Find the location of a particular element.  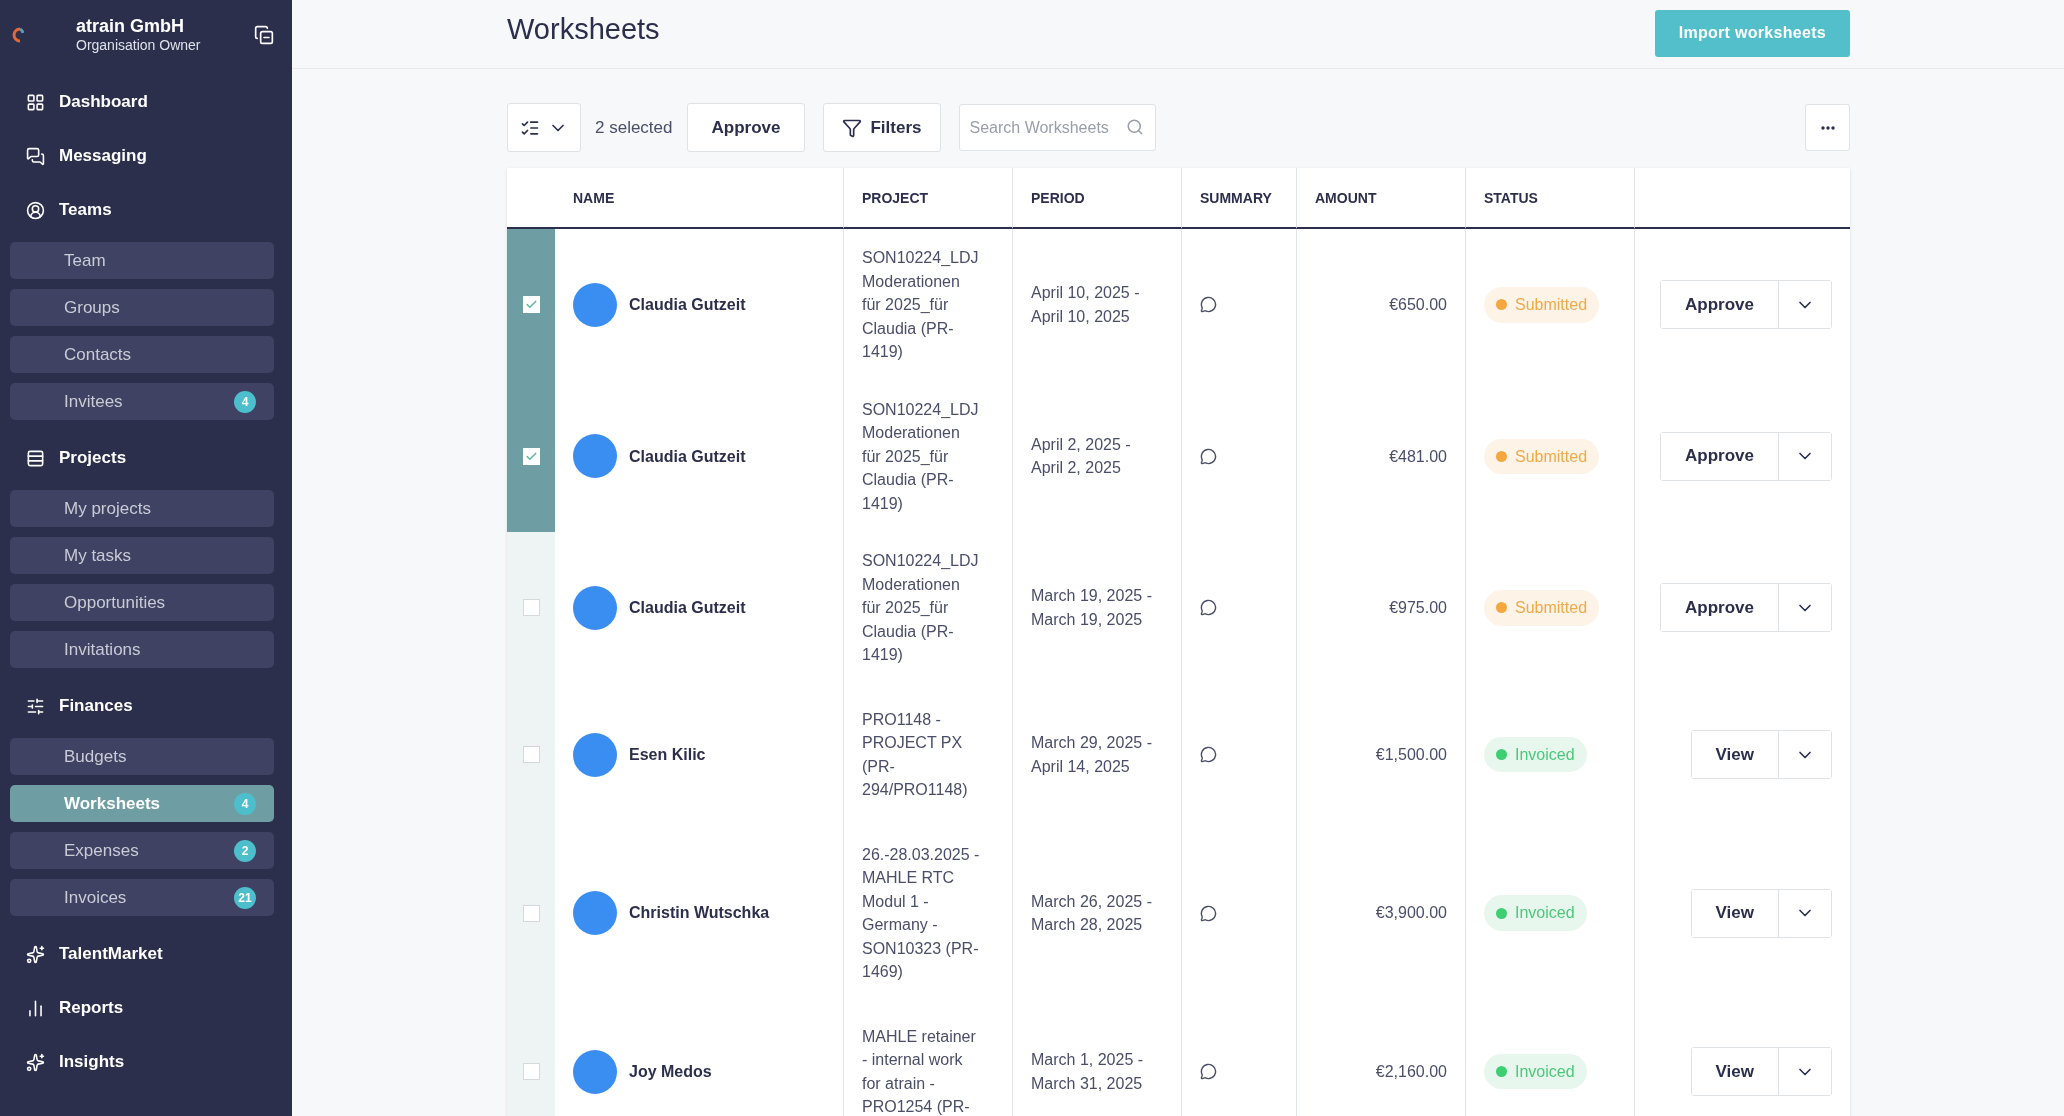

period-text: March 1, 2025 - March 31, 2025 is located at coordinates (1088, 1072).